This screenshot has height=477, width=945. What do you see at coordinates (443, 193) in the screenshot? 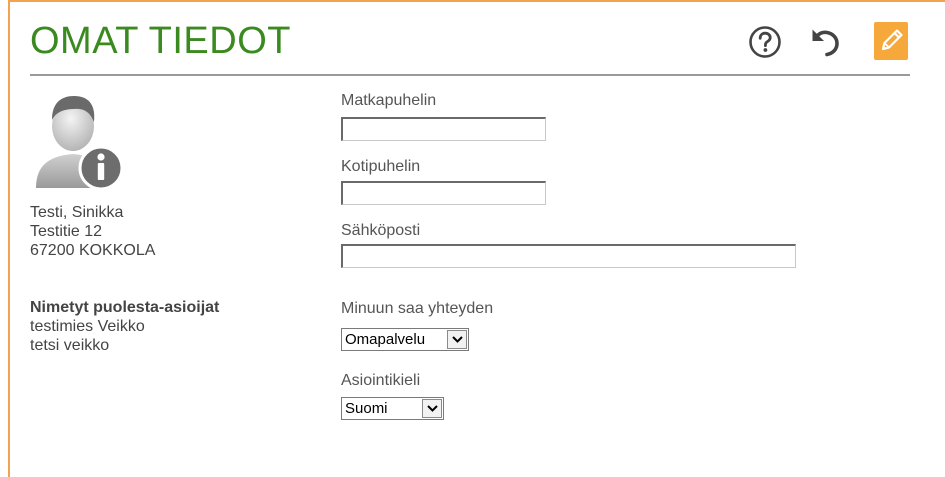
I see `home-phone-input` at bounding box center [443, 193].